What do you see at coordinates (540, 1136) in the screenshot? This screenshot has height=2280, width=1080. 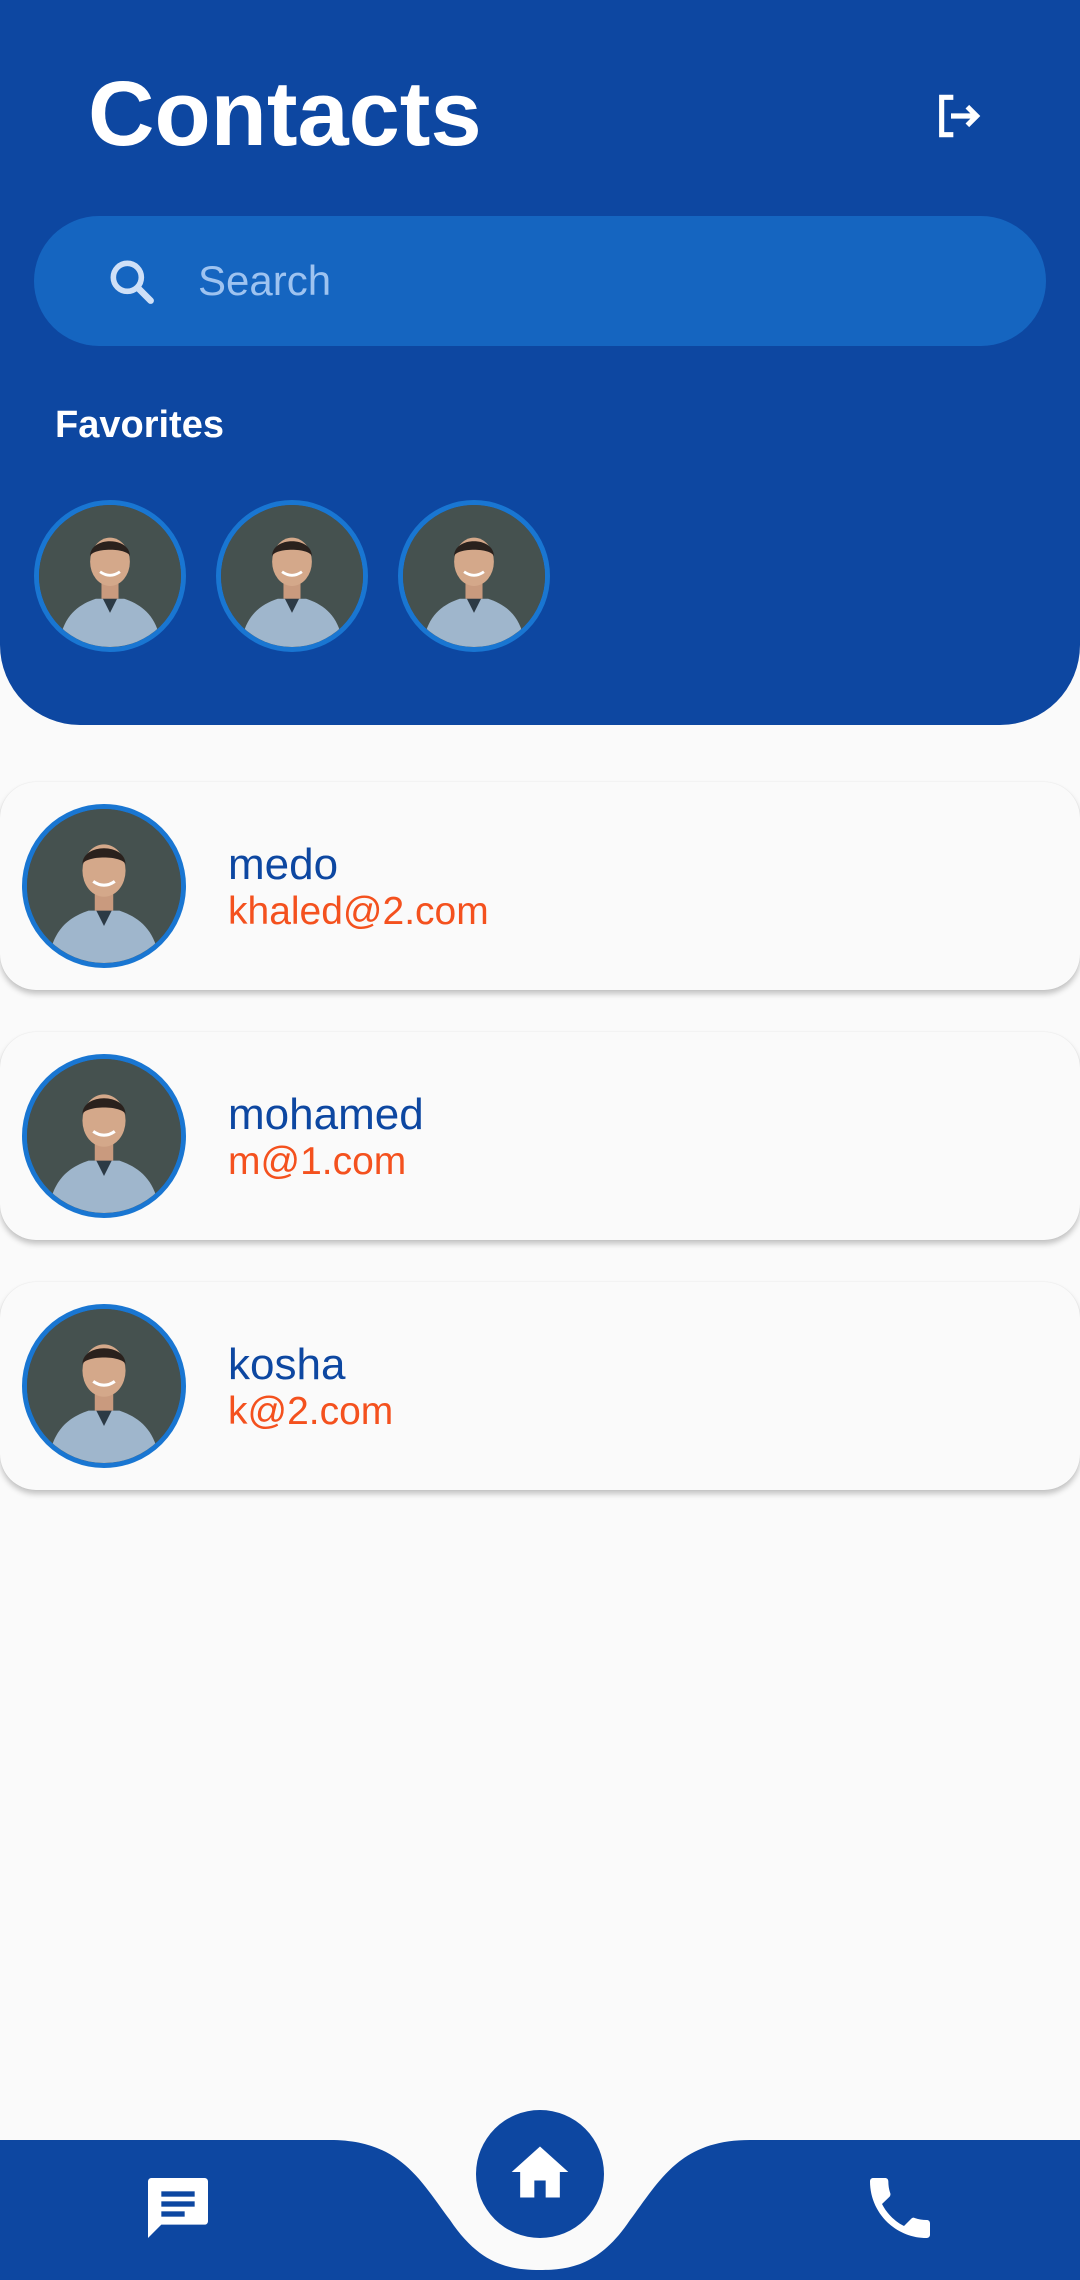 I see `contact-card: mohamed m@1.com` at bounding box center [540, 1136].